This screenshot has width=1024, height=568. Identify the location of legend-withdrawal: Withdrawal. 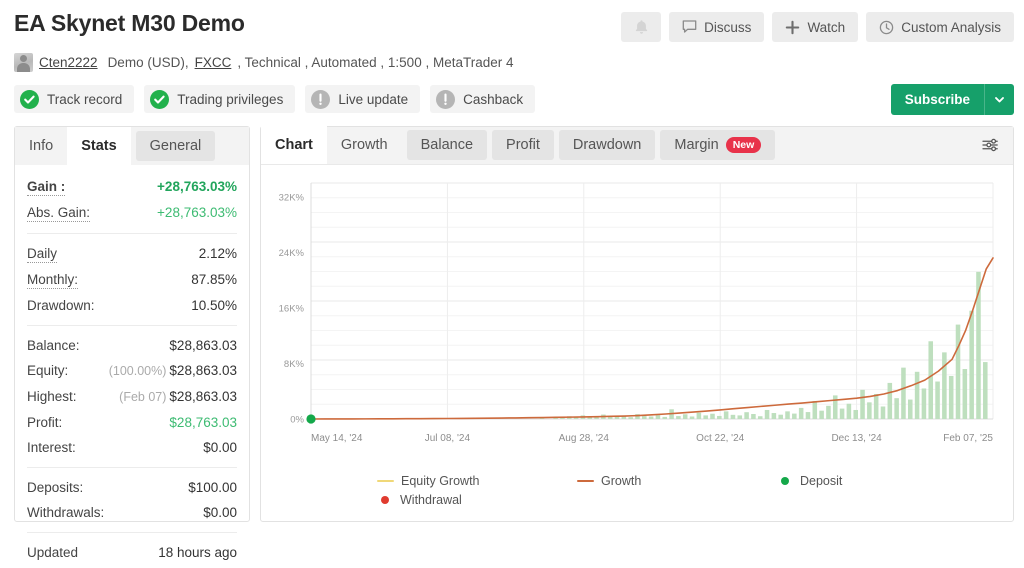
(477, 499).